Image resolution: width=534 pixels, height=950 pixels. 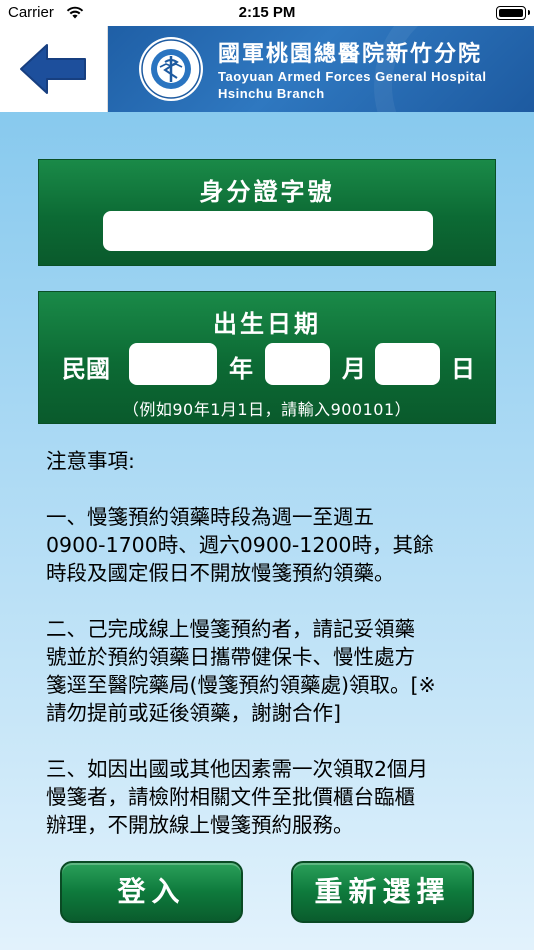 I want to click on birth-day-input, so click(x=407, y=364).